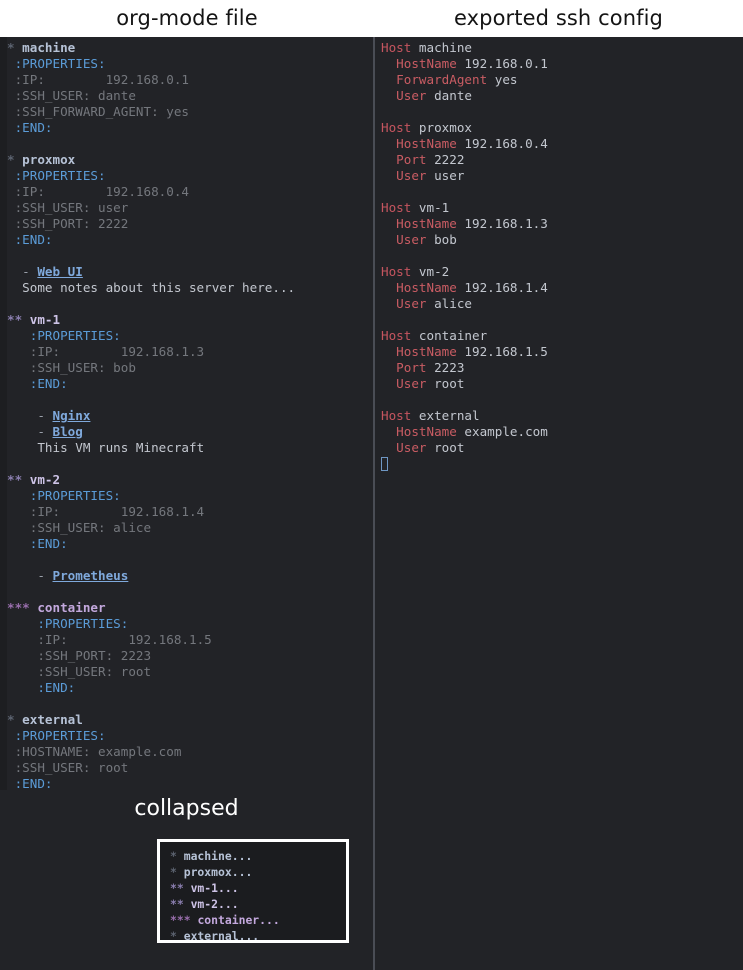  Describe the element at coordinates (124, 639) in the screenshot. I see `org-property-text: :IP: 192.168.1.5` at that location.